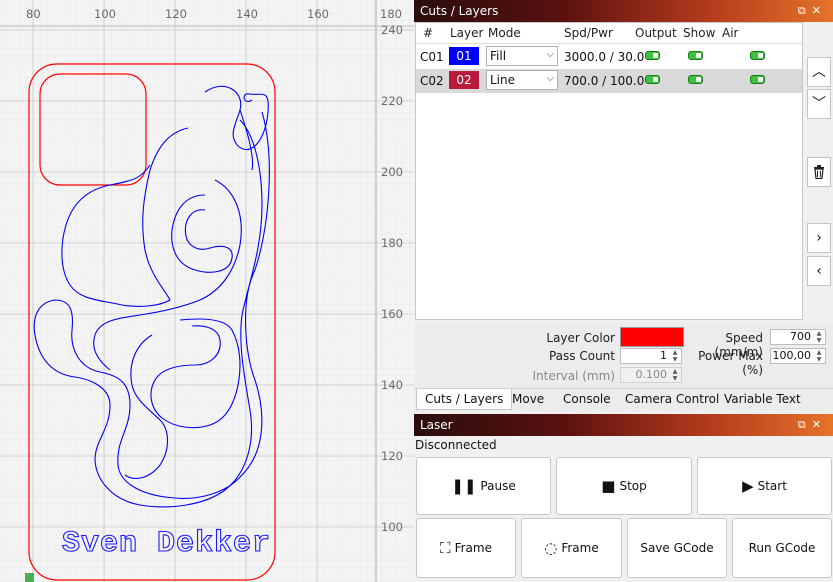 The image size is (833, 582). I want to click on mode-select: Line ⌵, so click(522, 80).